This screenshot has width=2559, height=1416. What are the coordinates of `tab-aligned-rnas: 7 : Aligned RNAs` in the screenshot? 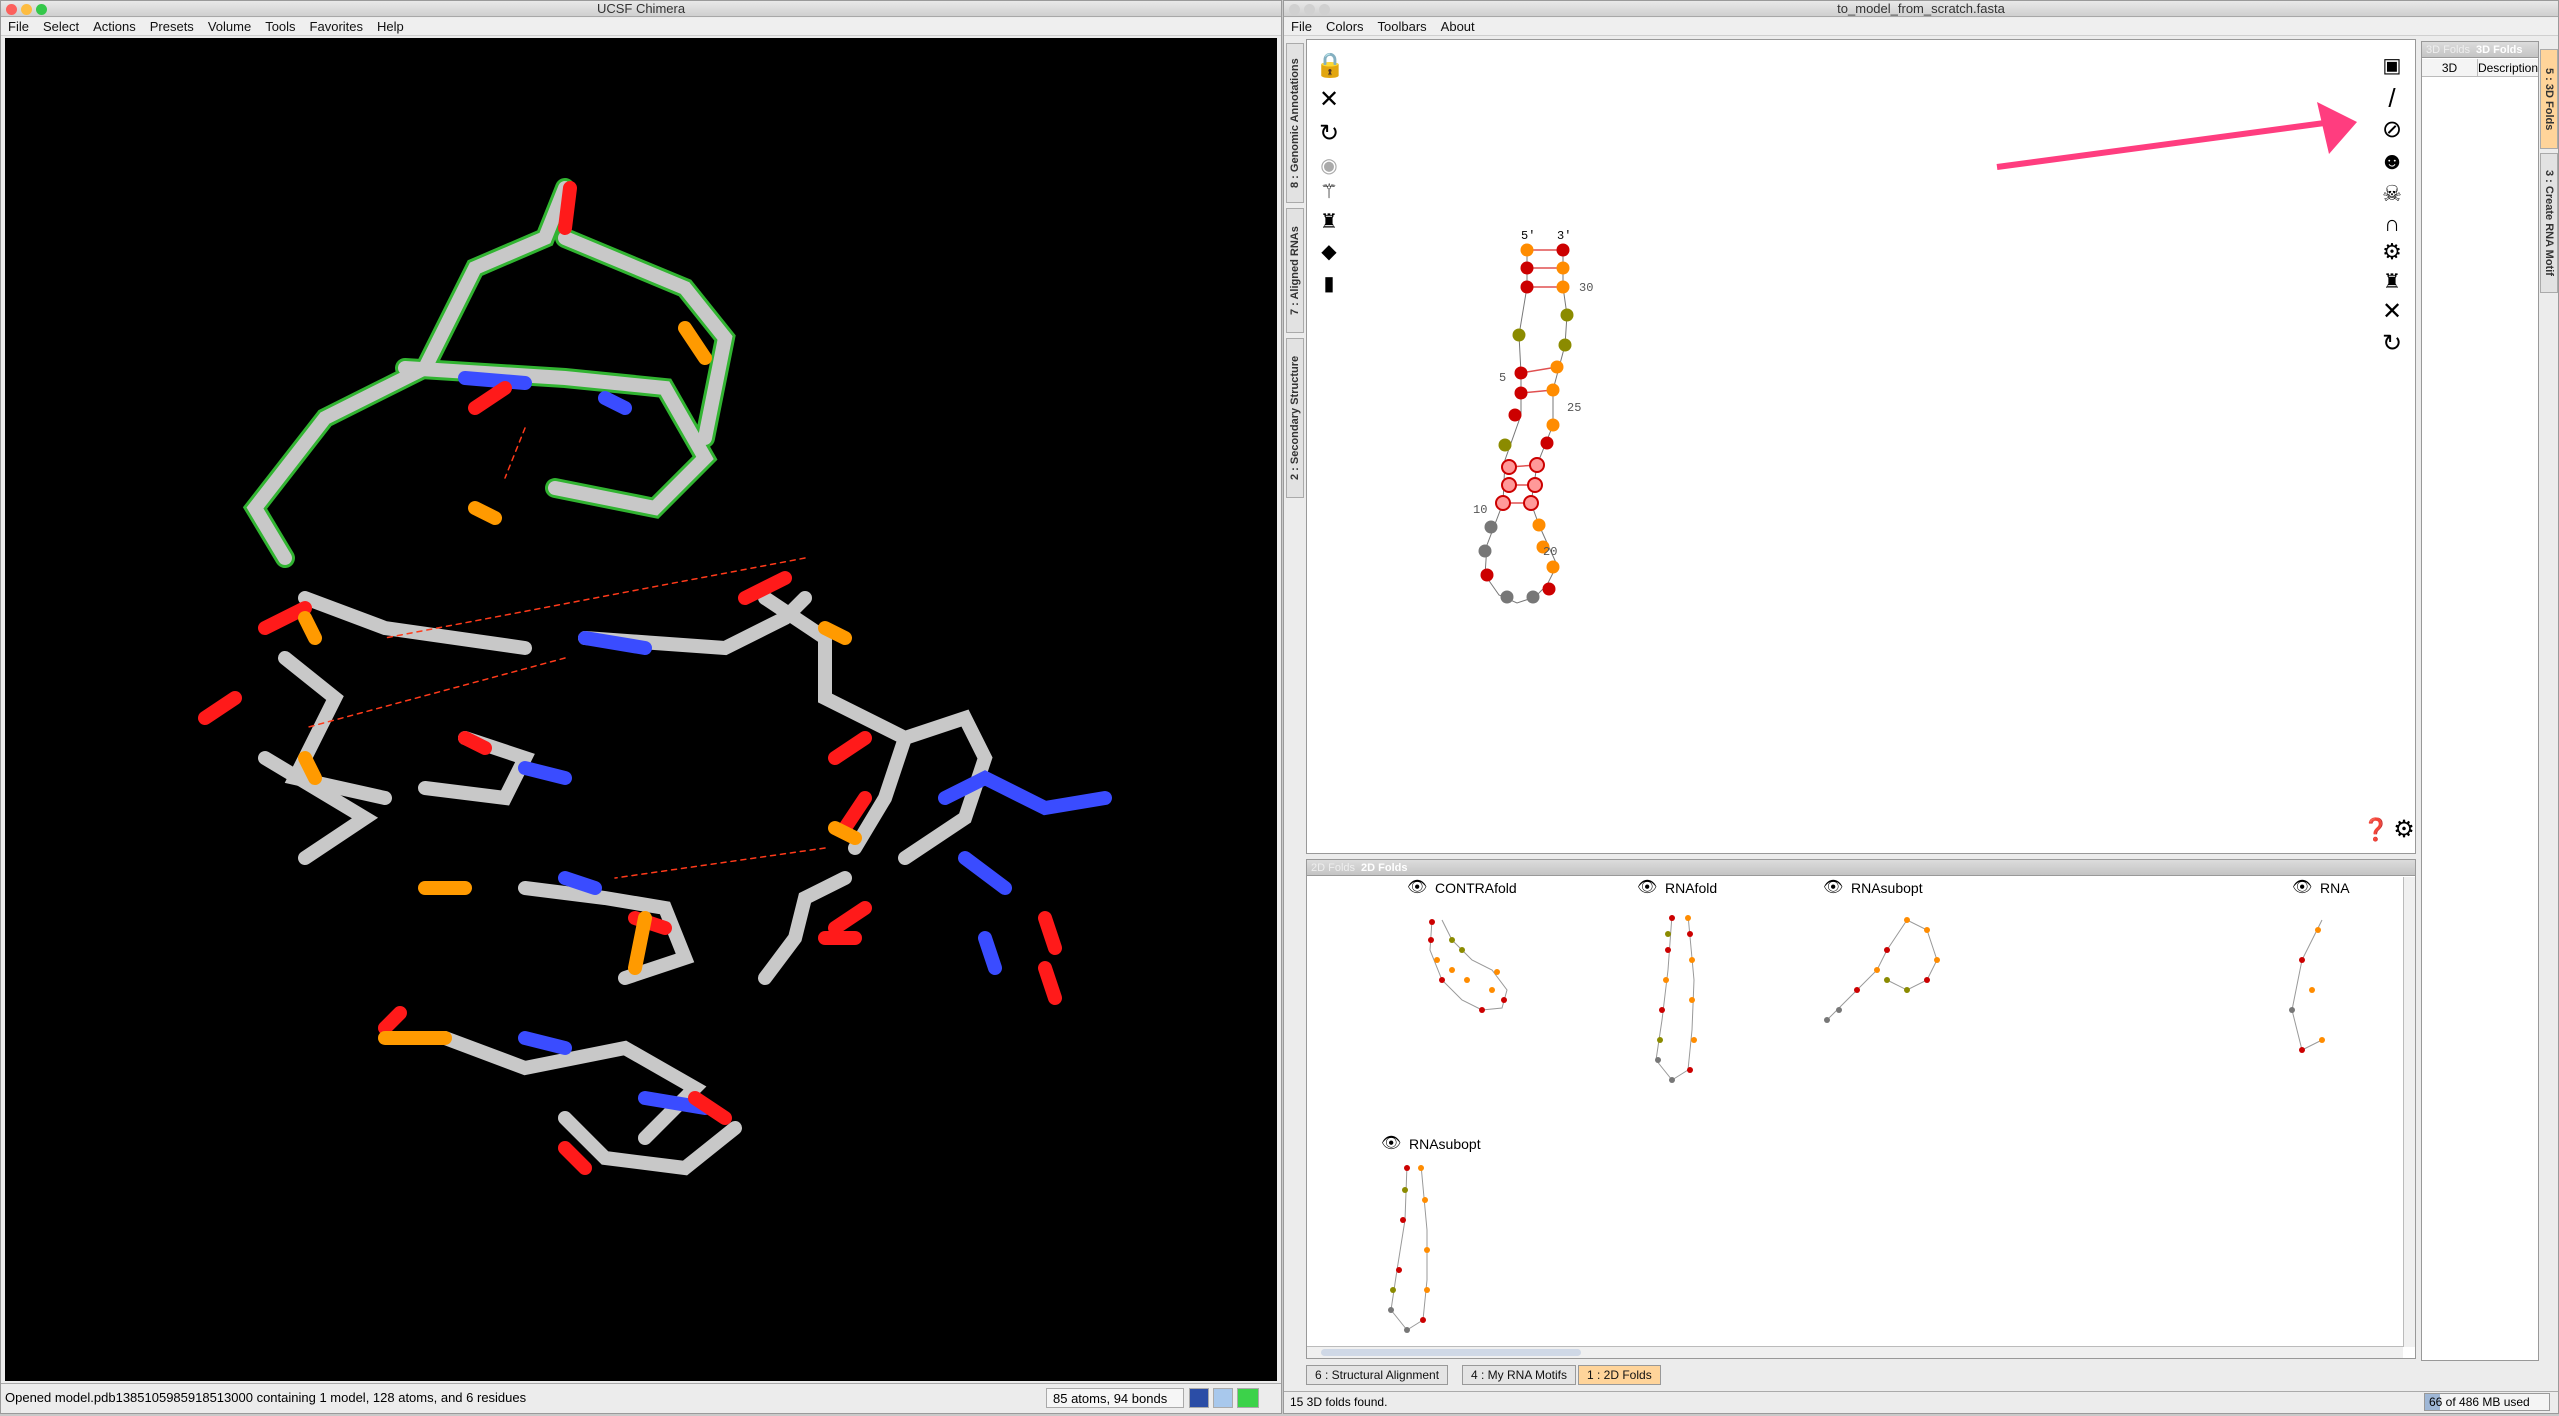 It's located at (1295, 270).